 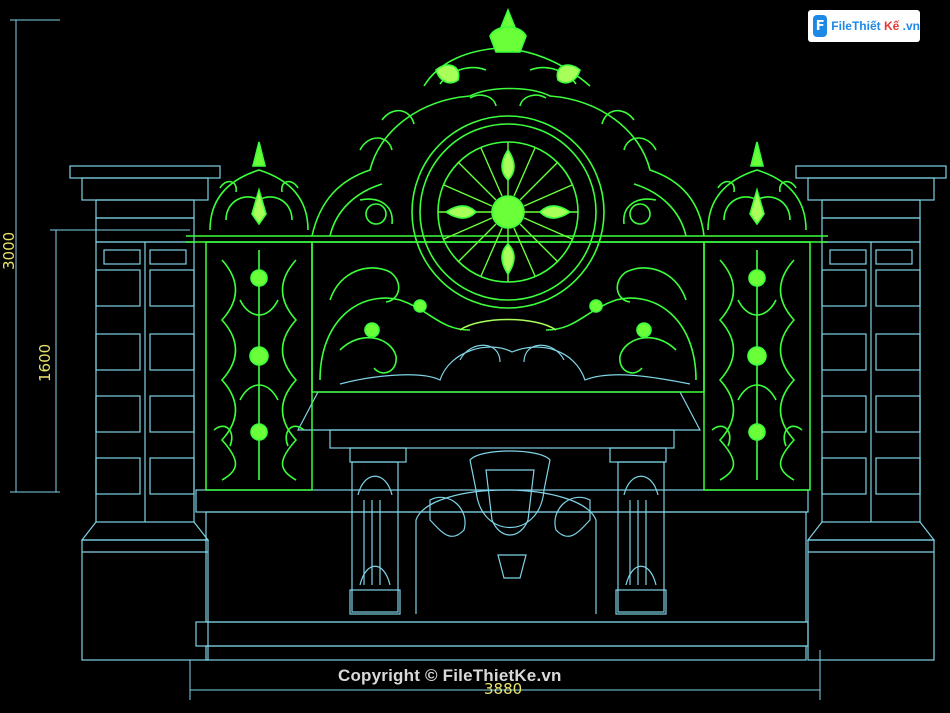 What do you see at coordinates (820, 26) in the screenshot?
I see `logo-mark-icon: F` at bounding box center [820, 26].